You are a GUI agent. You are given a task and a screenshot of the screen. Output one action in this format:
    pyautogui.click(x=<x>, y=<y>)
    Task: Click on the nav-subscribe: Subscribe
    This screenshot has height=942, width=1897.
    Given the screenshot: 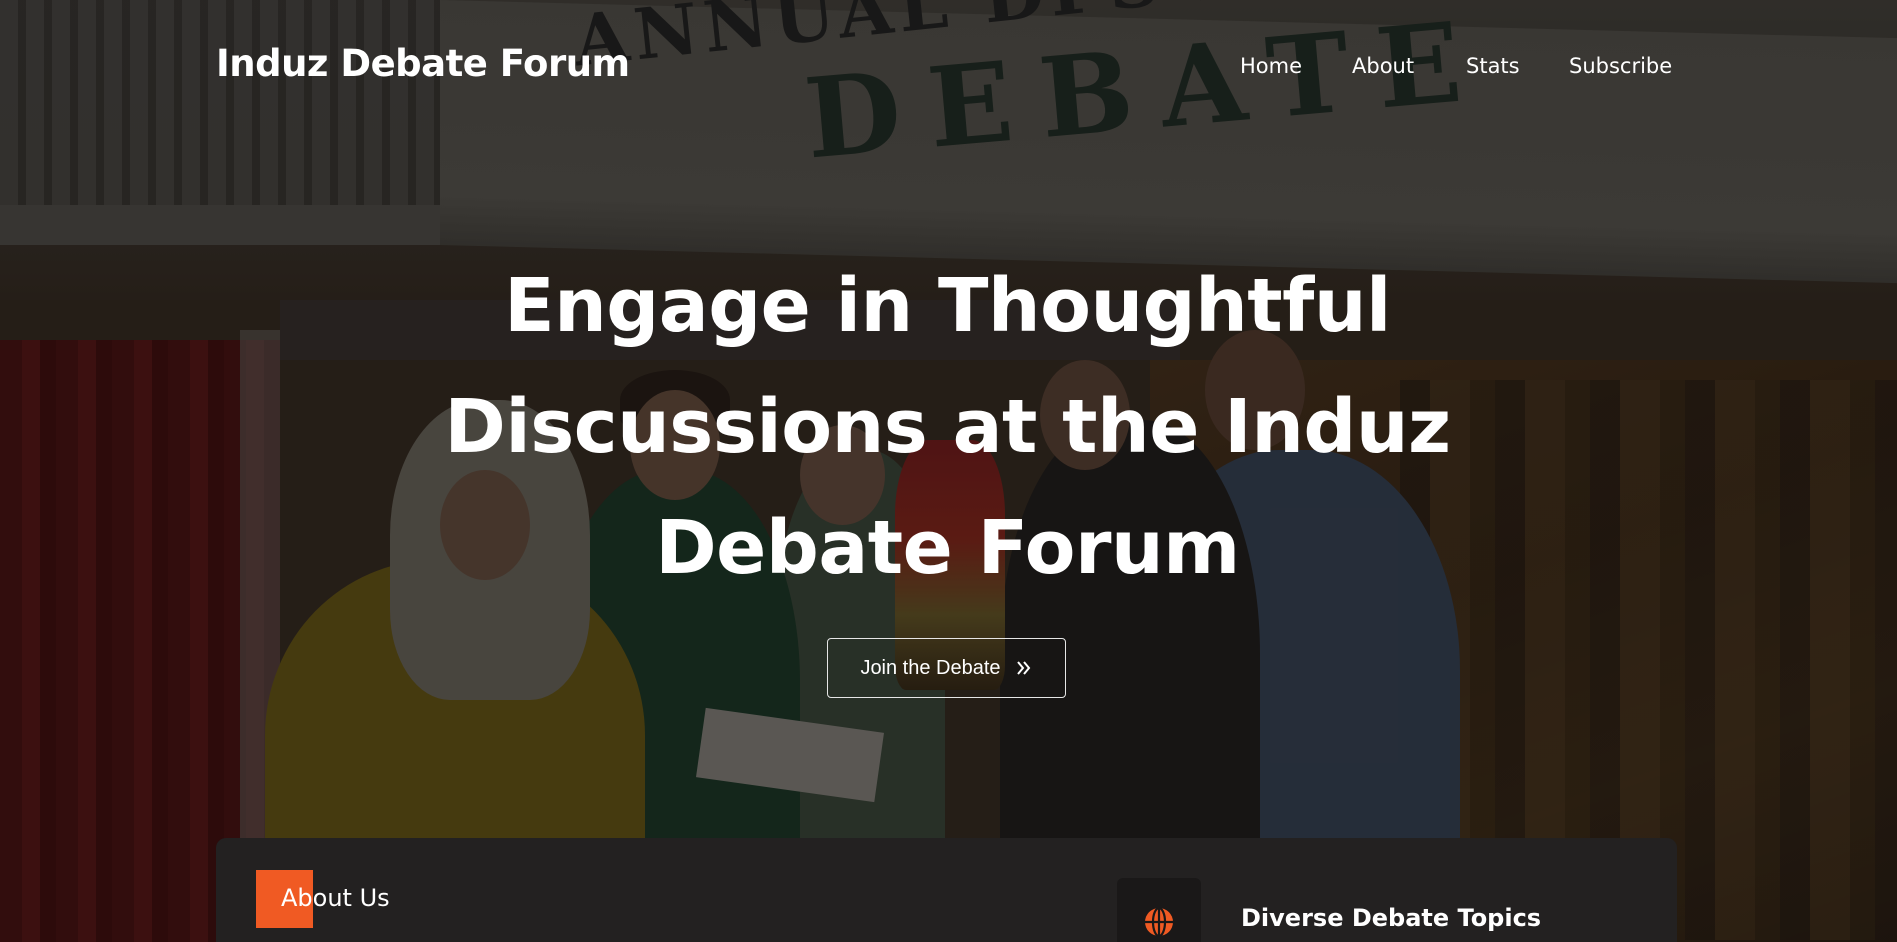 What is the action you would take?
    pyautogui.click(x=1620, y=68)
    